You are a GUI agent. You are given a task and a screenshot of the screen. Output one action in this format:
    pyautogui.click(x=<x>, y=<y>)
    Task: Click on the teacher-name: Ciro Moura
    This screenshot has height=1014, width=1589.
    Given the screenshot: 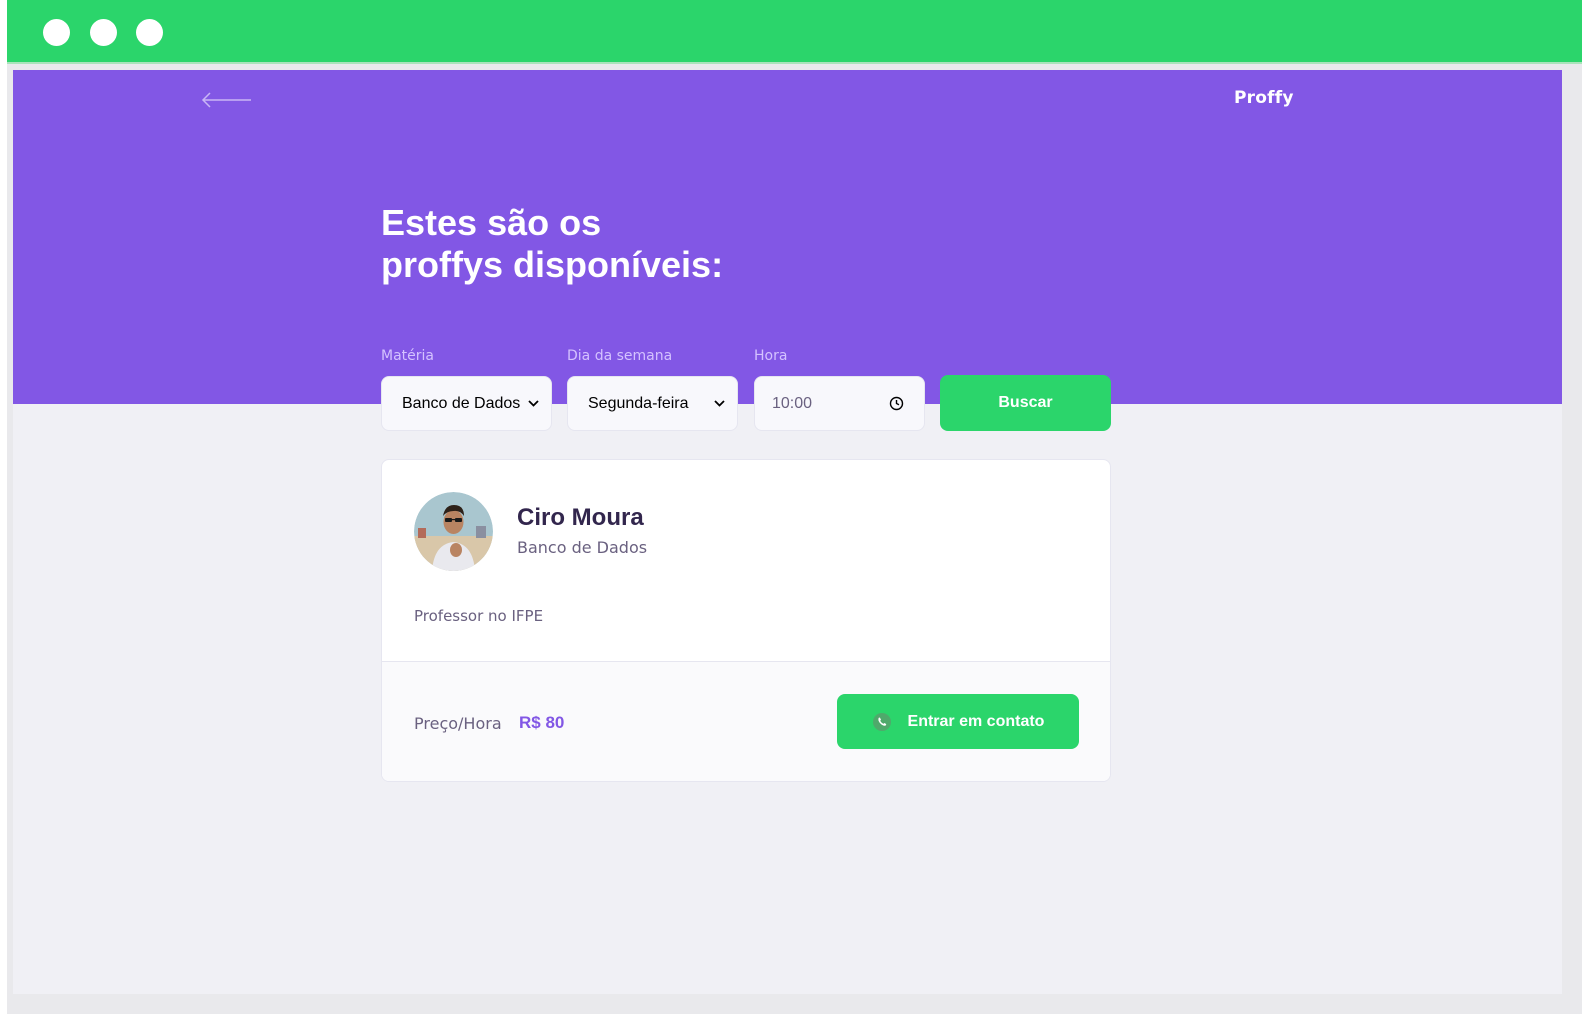 What is the action you would take?
    pyautogui.click(x=580, y=517)
    